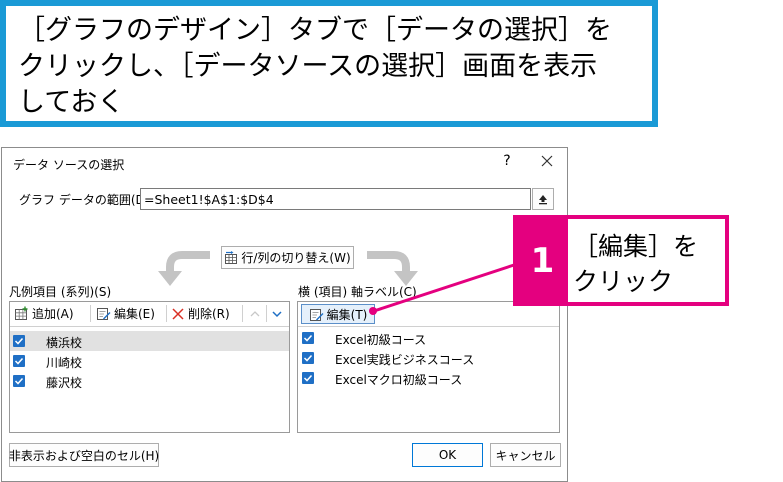  Describe the element at coordinates (84, 455) in the screenshot. I see `hidden-empty-cells-button: 非表示および空白のセル(H)` at that location.